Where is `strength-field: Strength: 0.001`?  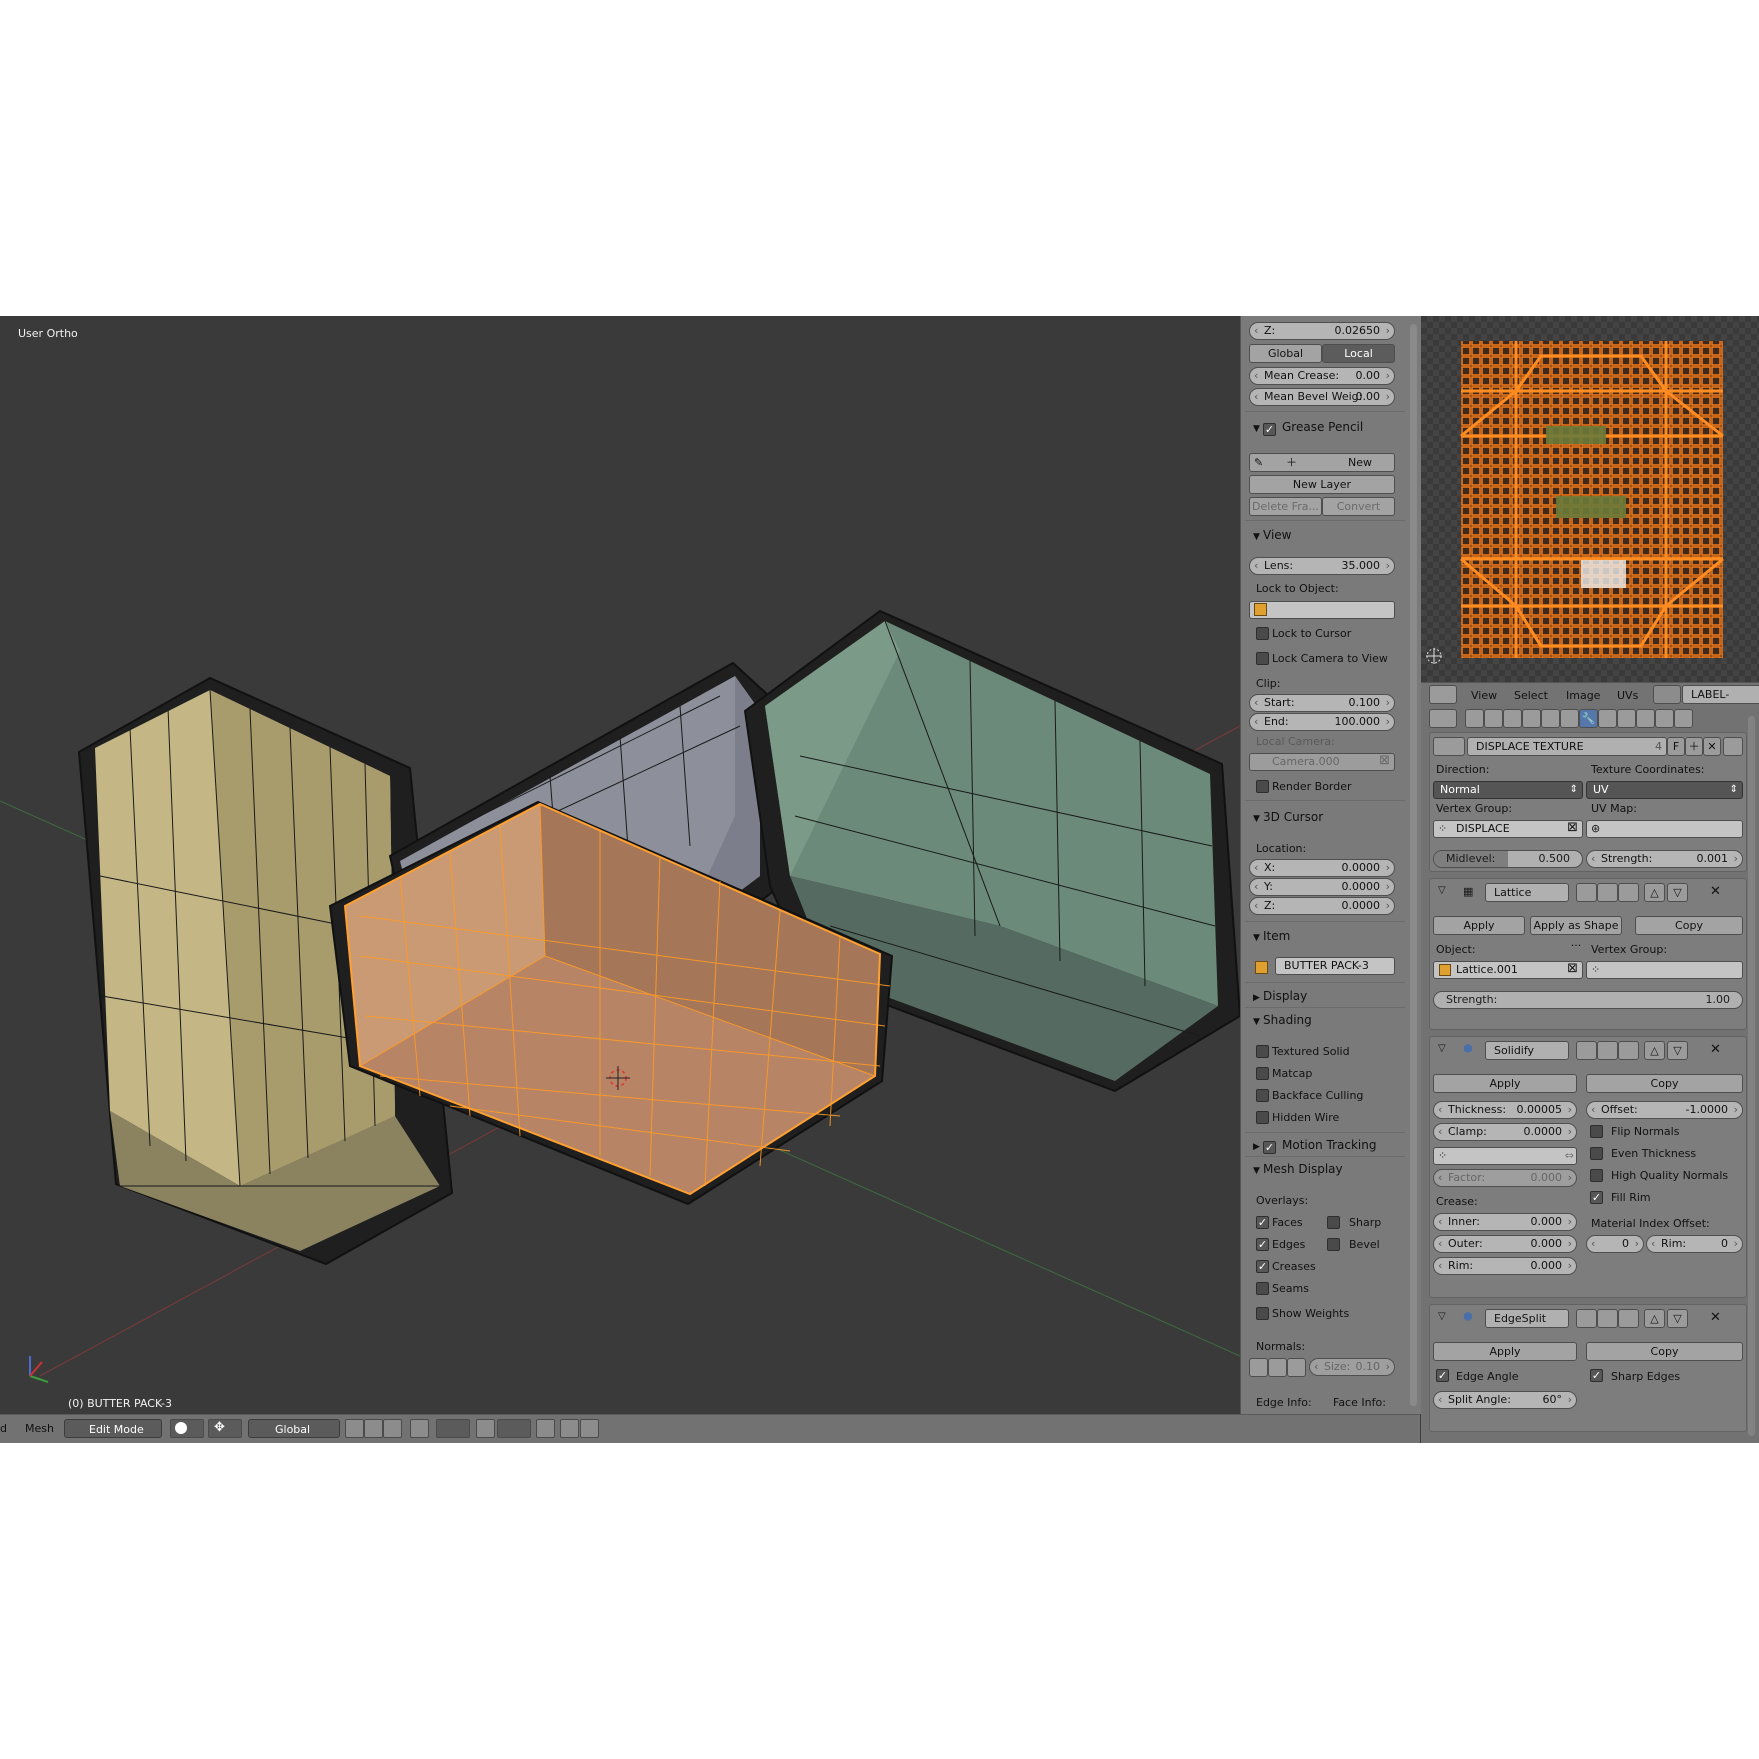
strength-field: Strength: 0.001 is located at coordinates (1664, 859).